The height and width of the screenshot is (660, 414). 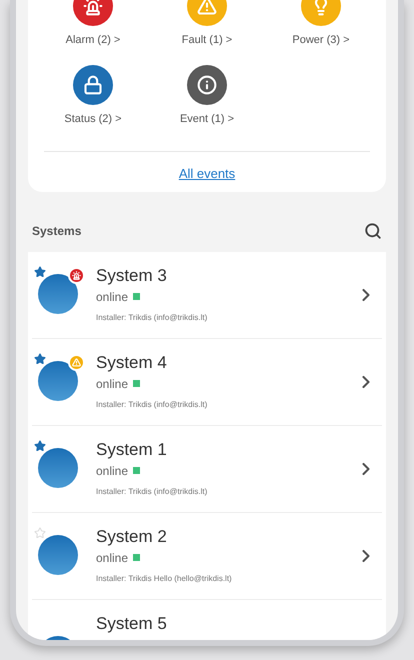 What do you see at coordinates (132, 276) in the screenshot?
I see `system-name: System 3` at bounding box center [132, 276].